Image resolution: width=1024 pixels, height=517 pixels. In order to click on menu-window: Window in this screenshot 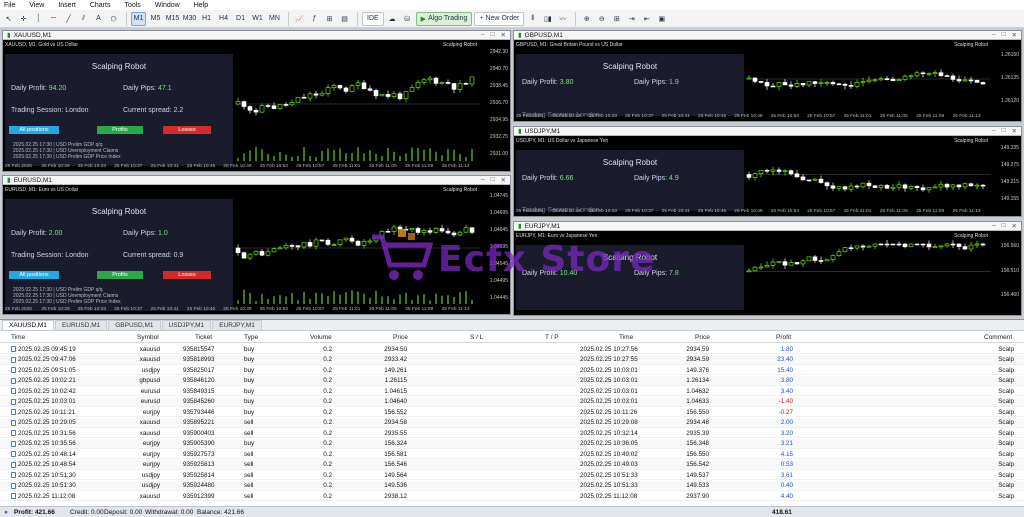, I will do `click(167, 5)`.